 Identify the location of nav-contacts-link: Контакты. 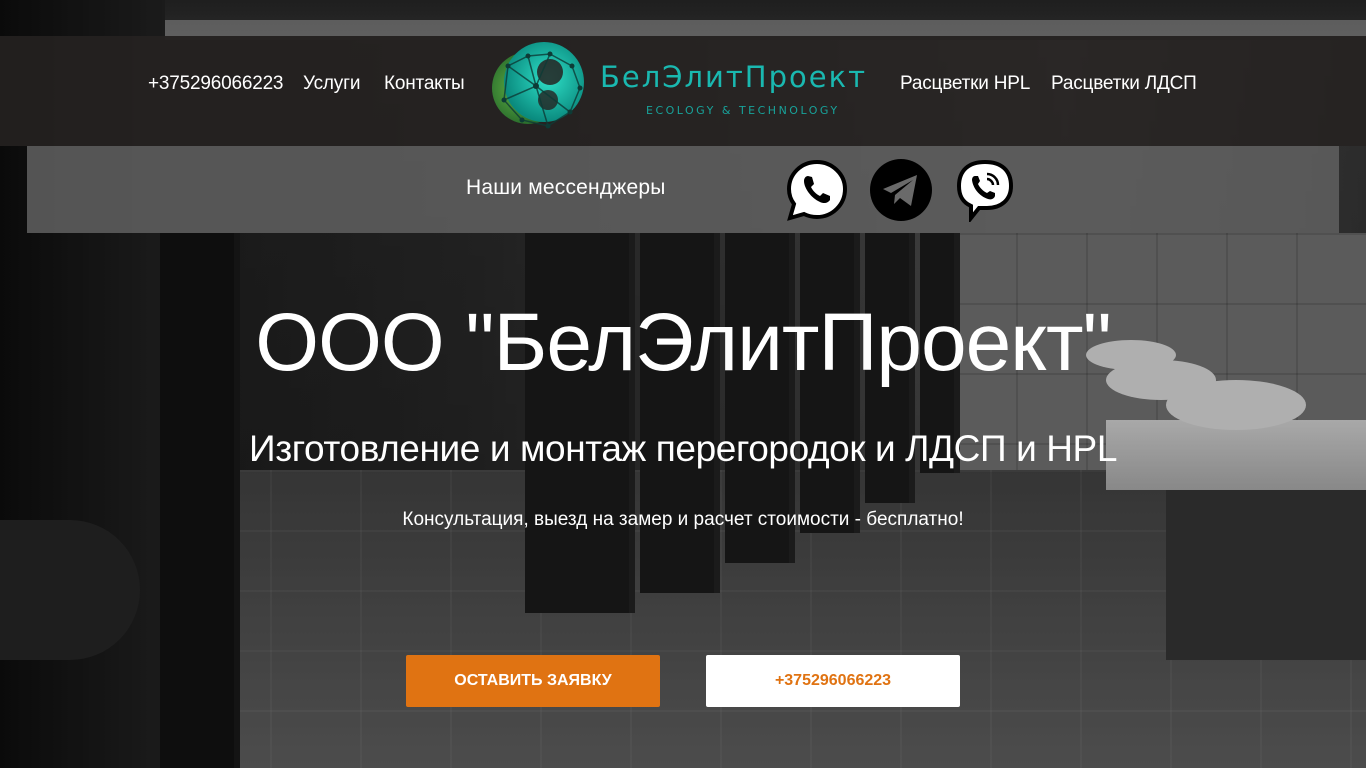
(424, 84).